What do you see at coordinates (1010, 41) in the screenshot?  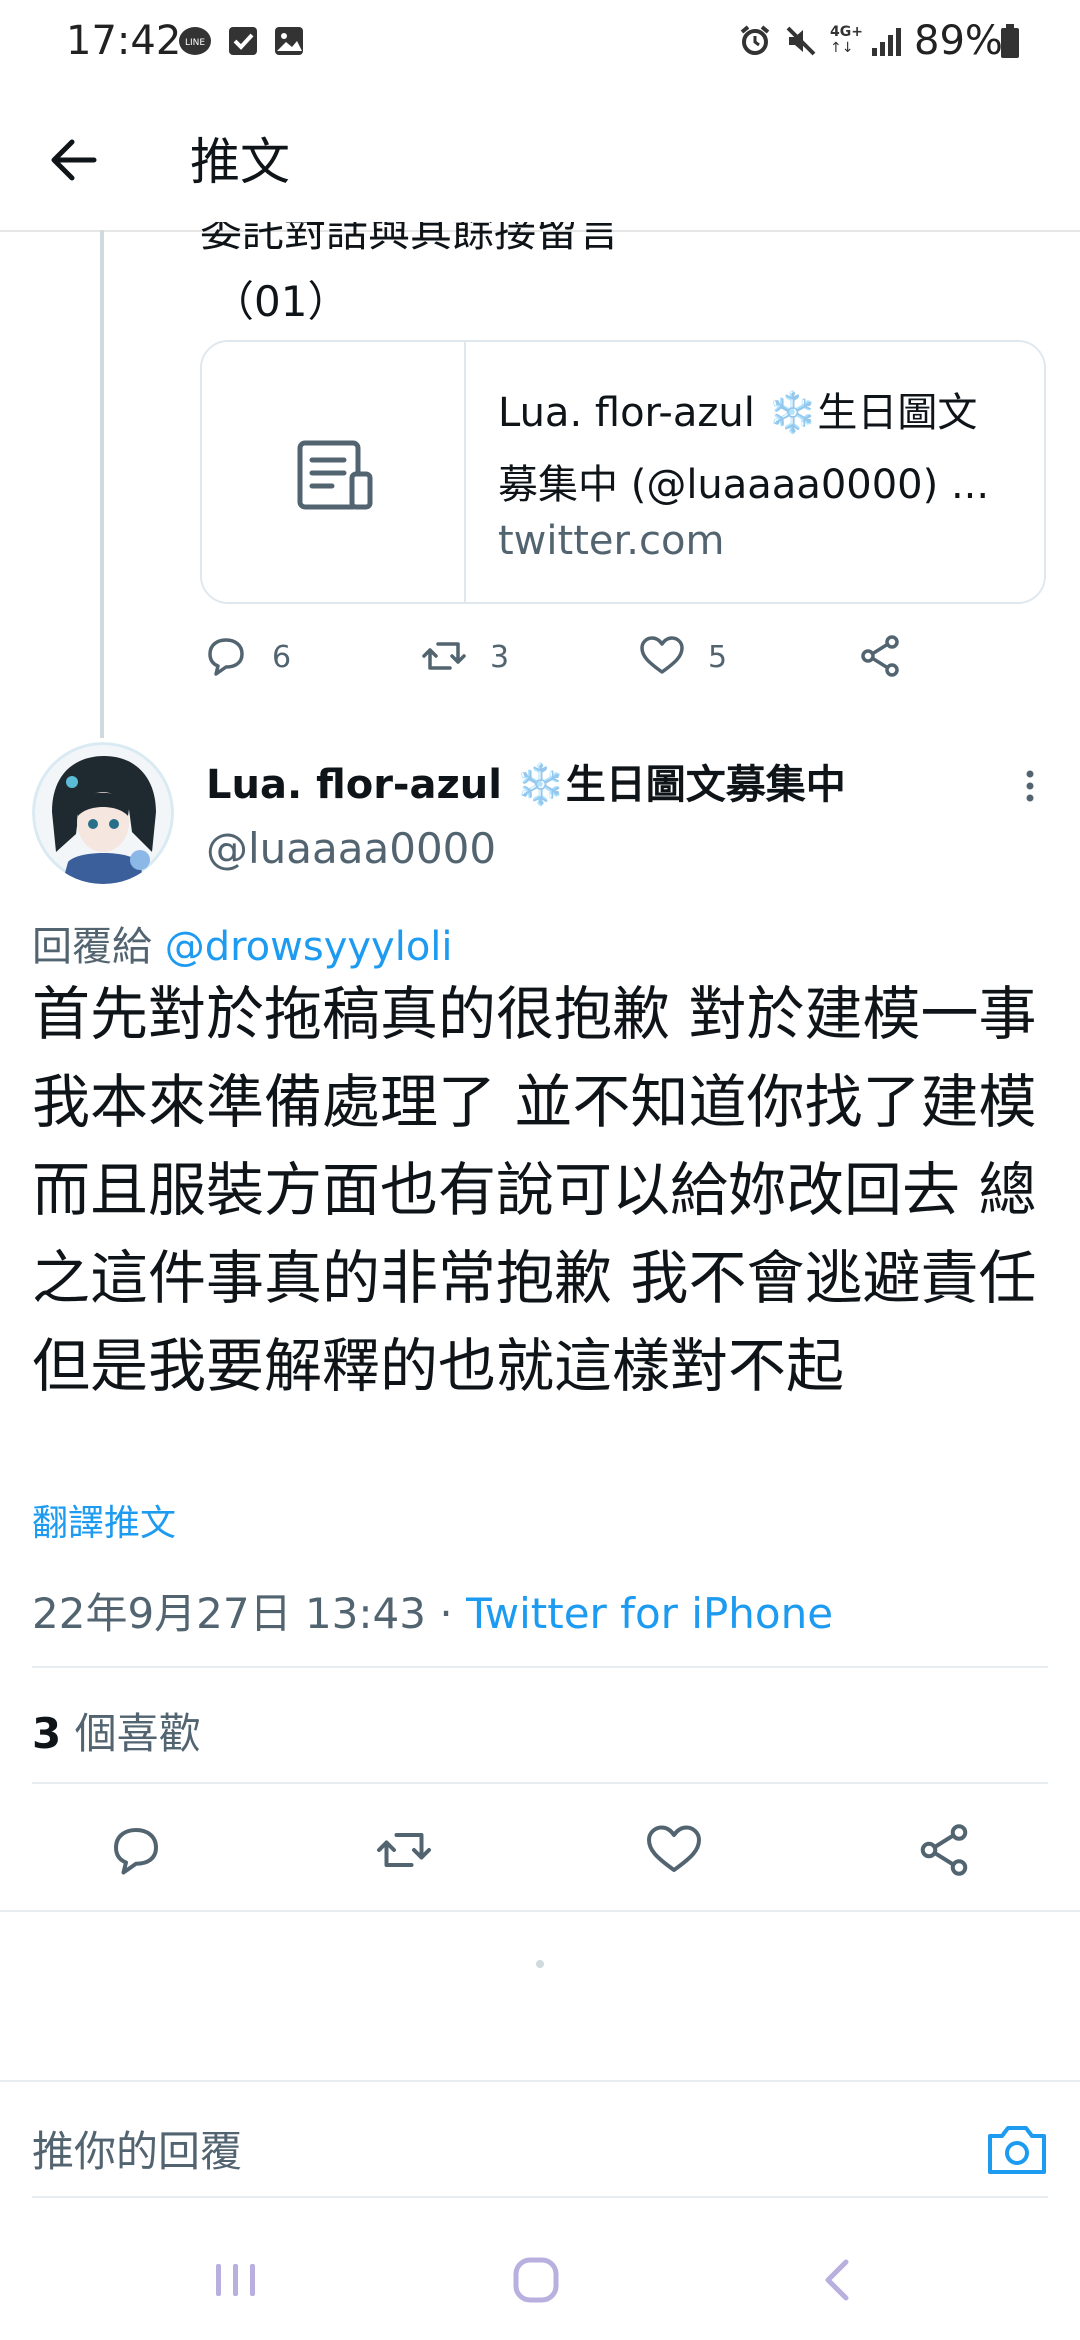 I see `battery-icon` at bounding box center [1010, 41].